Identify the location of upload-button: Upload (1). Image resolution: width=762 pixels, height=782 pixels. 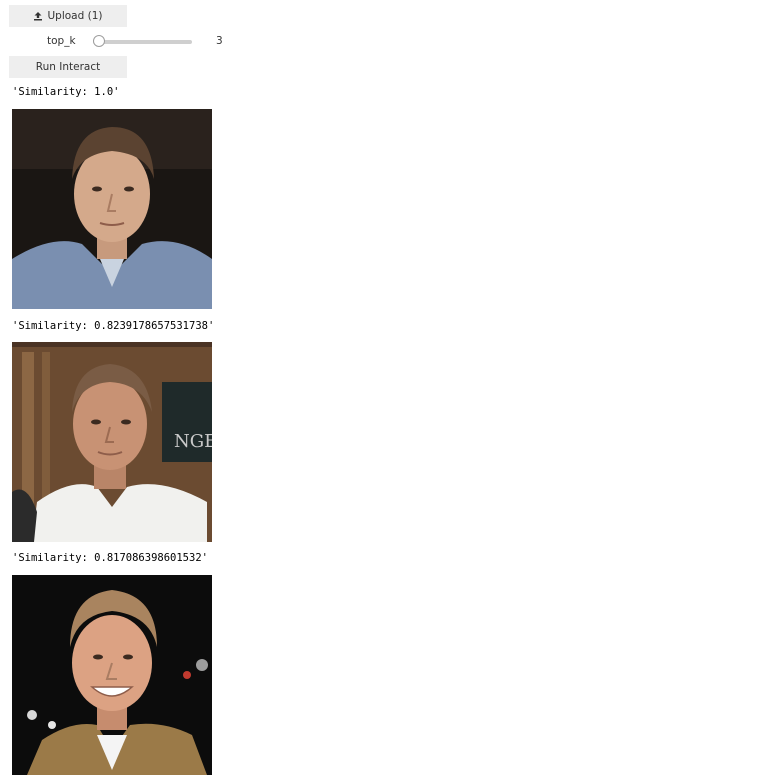
(68, 16).